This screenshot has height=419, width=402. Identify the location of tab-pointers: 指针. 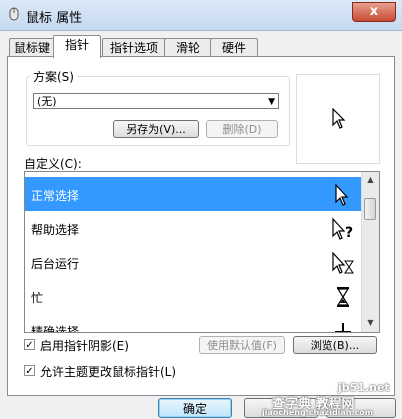
(77, 46).